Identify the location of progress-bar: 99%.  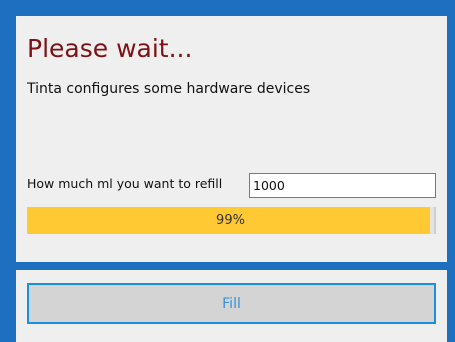
(231, 220).